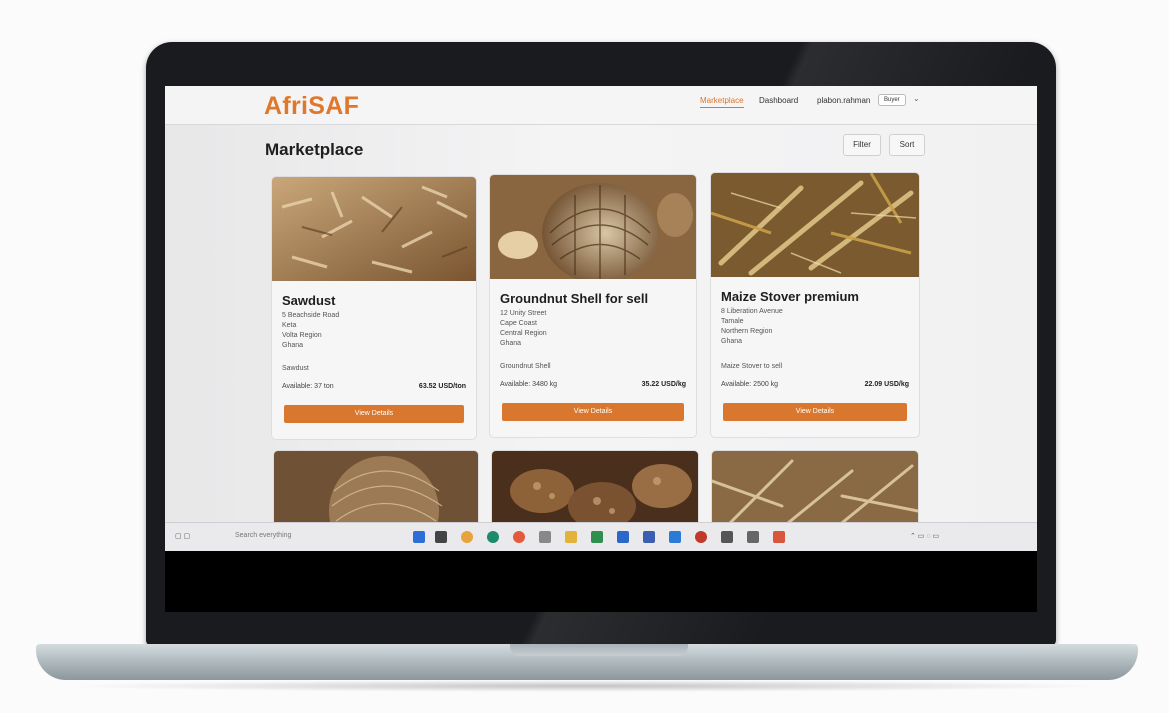 The height and width of the screenshot is (713, 1169). Describe the element at coordinates (753, 537) in the screenshot. I see `mail-icon` at that location.